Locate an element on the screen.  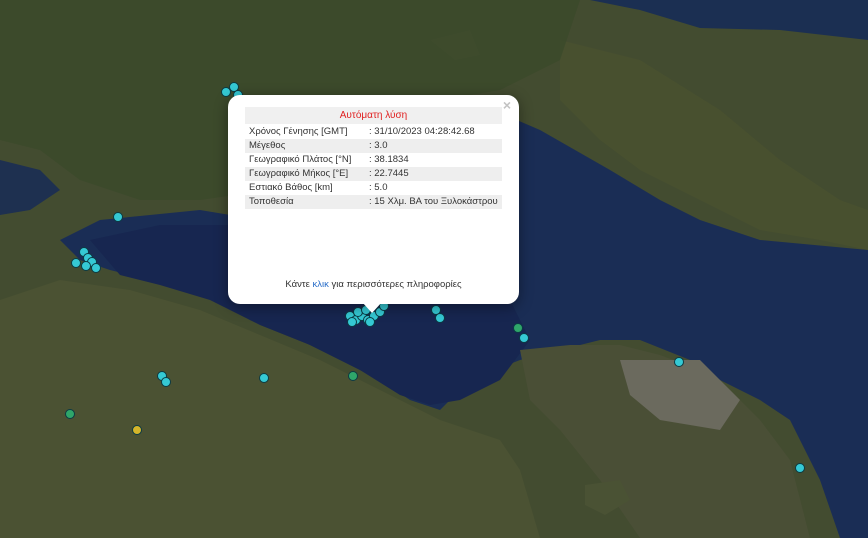
detail-label: Εστιακό Βάθος [km] is located at coordinates (291, 187).